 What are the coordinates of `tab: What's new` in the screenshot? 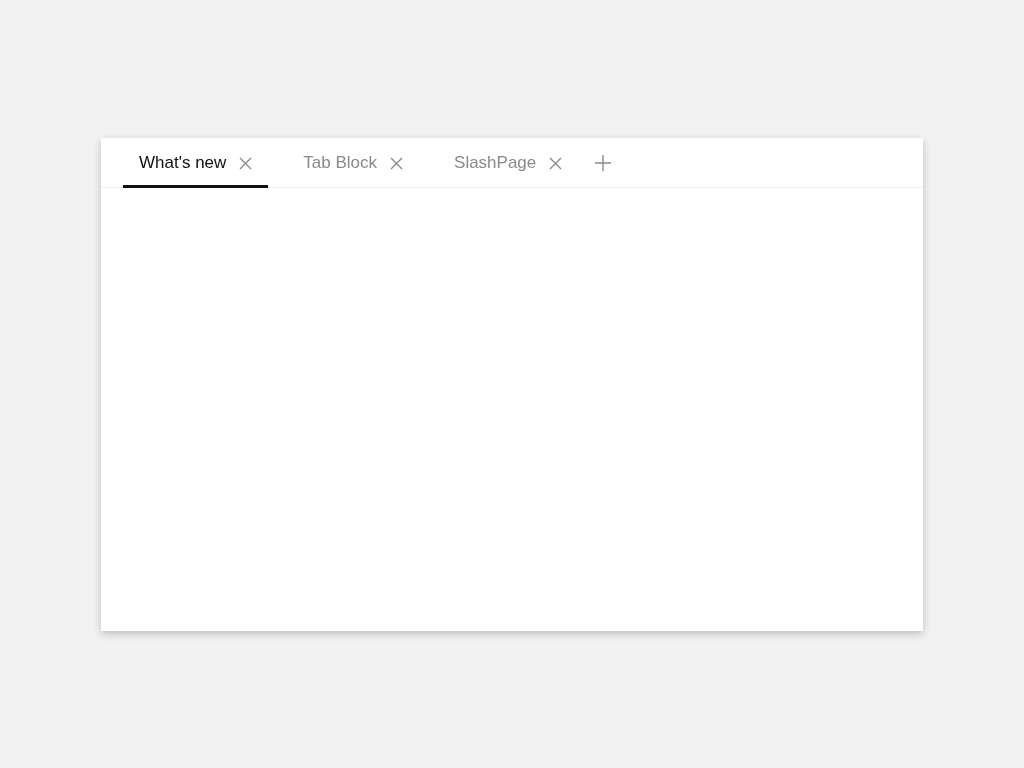 It's located at (196, 163).